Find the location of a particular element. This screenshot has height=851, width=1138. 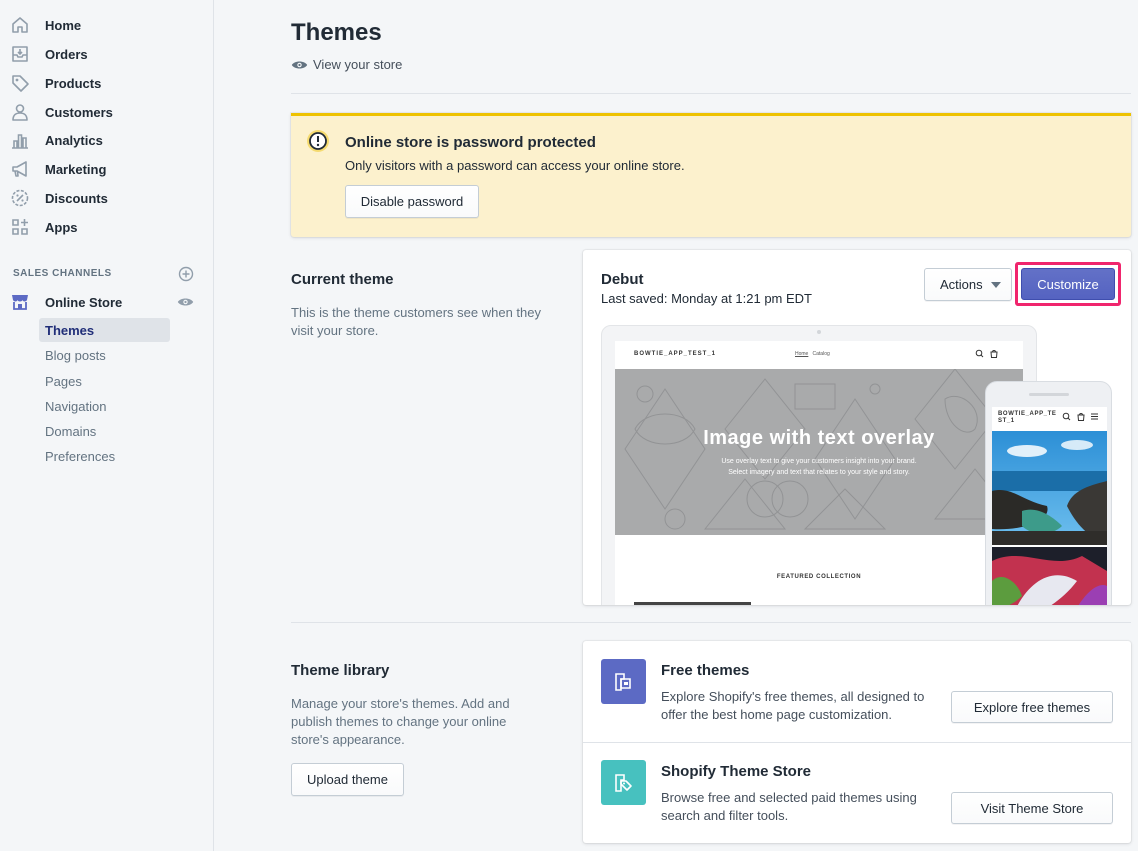

orders-icon is located at coordinates (20, 54).